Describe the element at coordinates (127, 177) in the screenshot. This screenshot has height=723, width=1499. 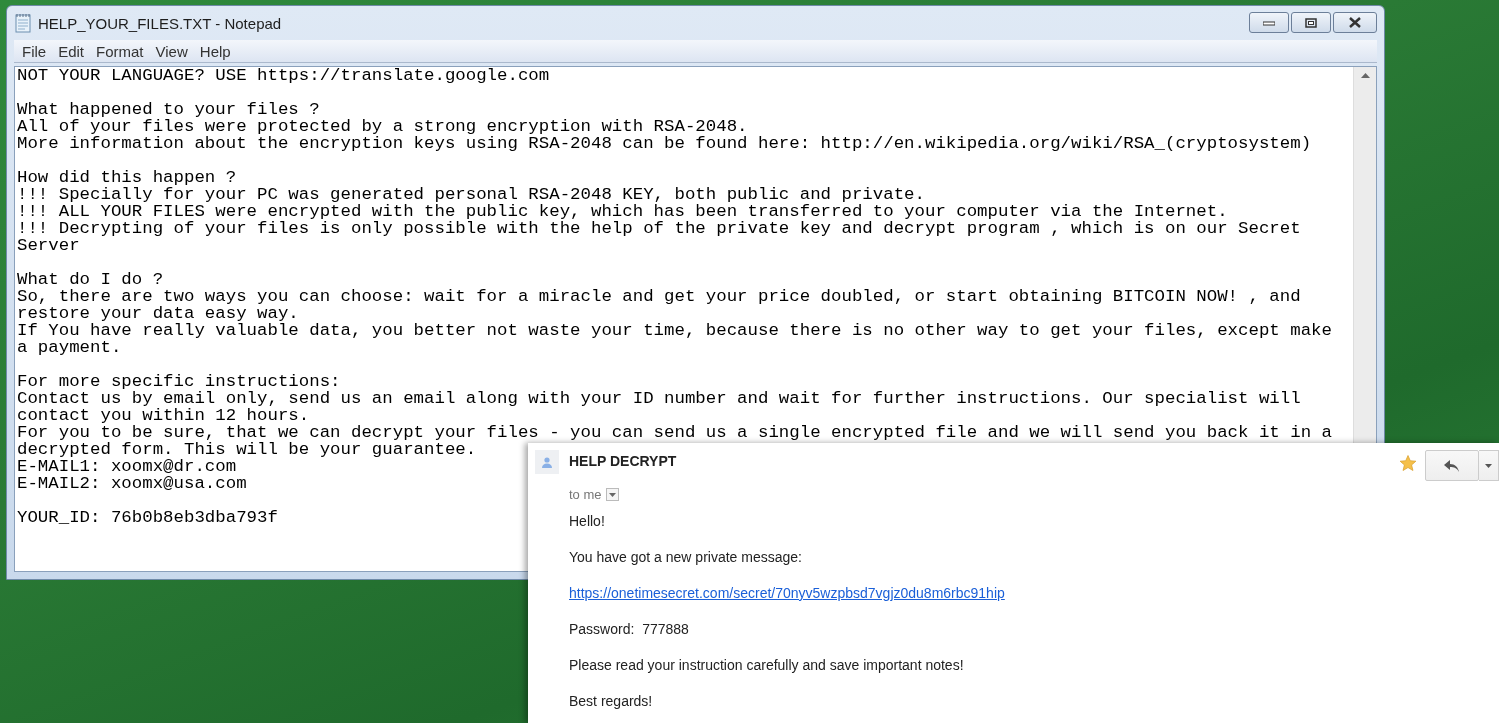
I see `text-line: How did this happen ?` at that location.